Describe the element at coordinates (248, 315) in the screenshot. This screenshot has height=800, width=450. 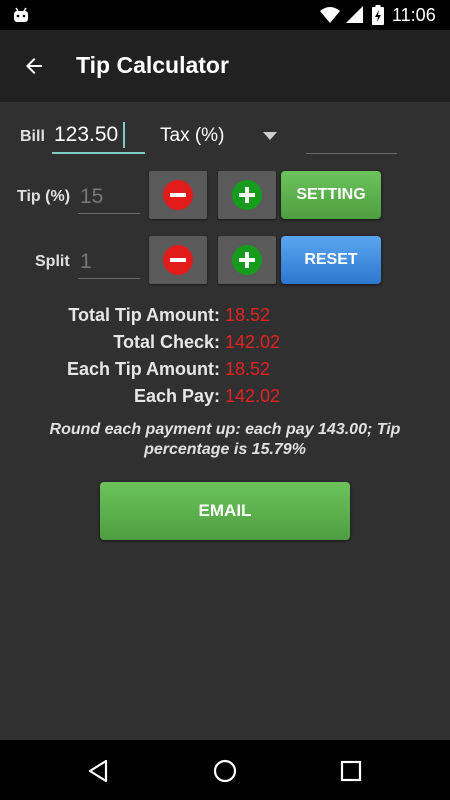
I see `total-tip-value: 18.52` at that location.